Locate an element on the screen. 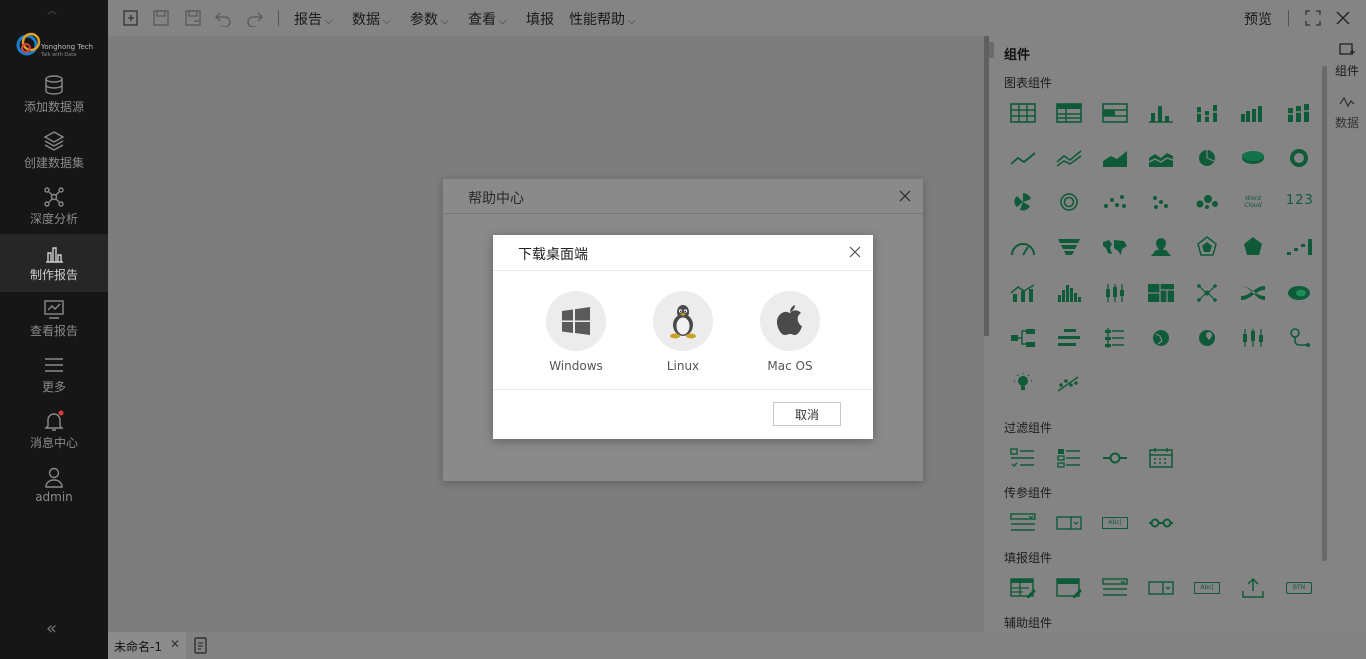  percent-column-icon is located at coordinates (1299, 113).